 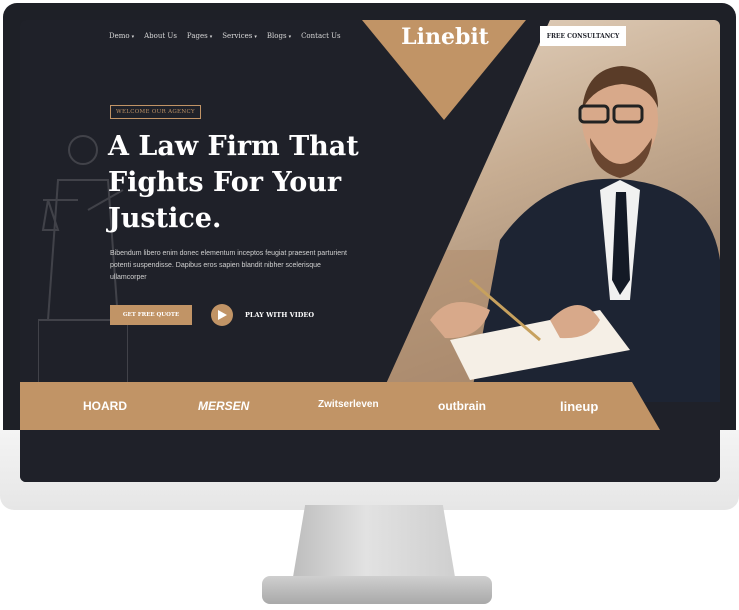 What do you see at coordinates (121, 36) in the screenshot?
I see `nav-item-demo: Demo ▾` at bounding box center [121, 36].